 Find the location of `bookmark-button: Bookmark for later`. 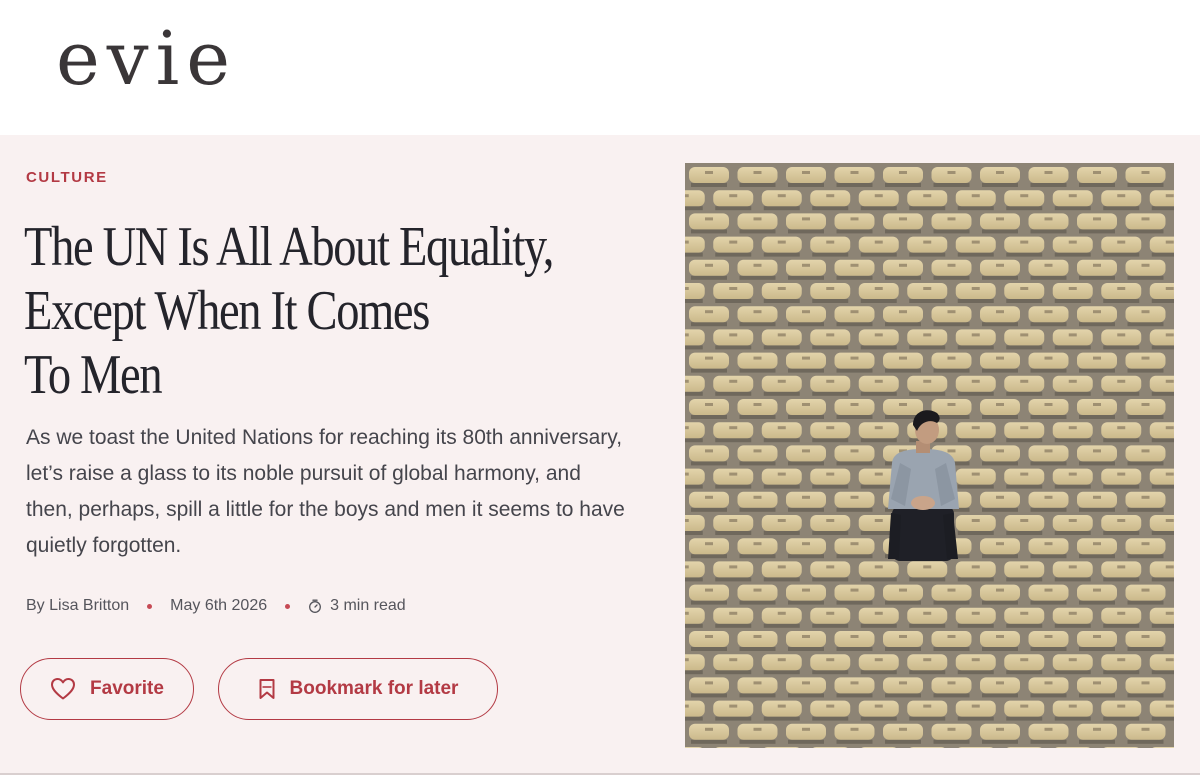

bookmark-button: Bookmark for later is located at coordinates (358, 689).